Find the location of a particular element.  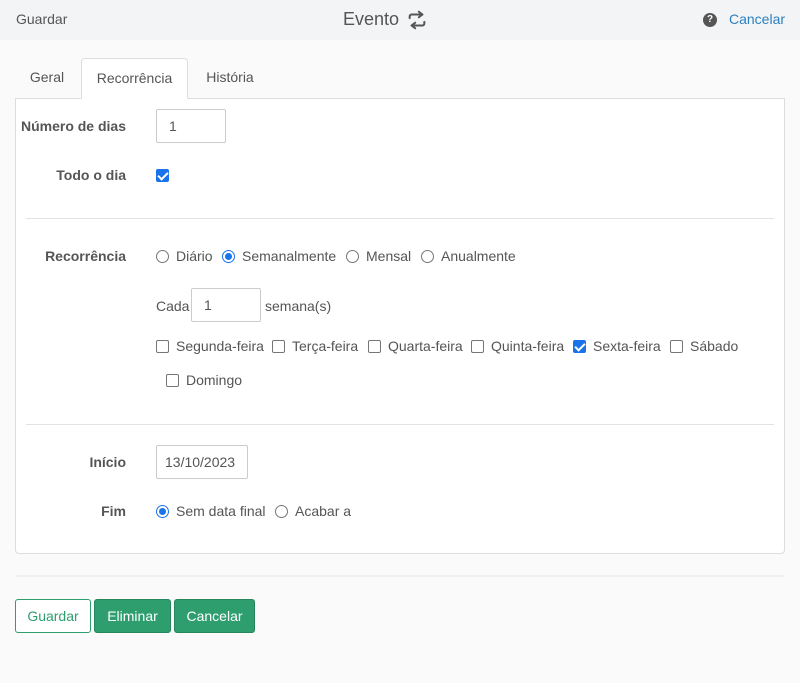

weekday-saturday-checkbox is located at coordinates (676, 346).